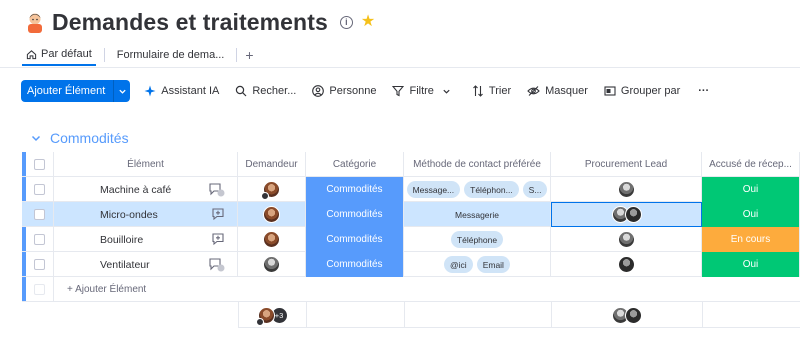 The width and height of the screenshot is (800, 350). Describe the element at coordinates (477, 264) in the screenshot. I see `contact-cell: @ici Email` at that location.